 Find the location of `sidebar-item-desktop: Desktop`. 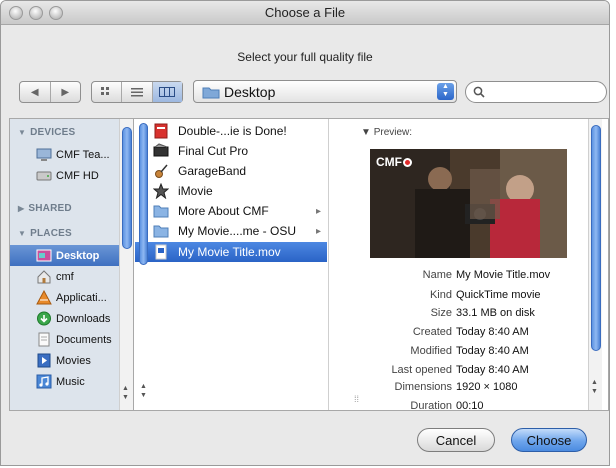

sidebar-item-desktop: Desktop is located at coordinates (71, 255).